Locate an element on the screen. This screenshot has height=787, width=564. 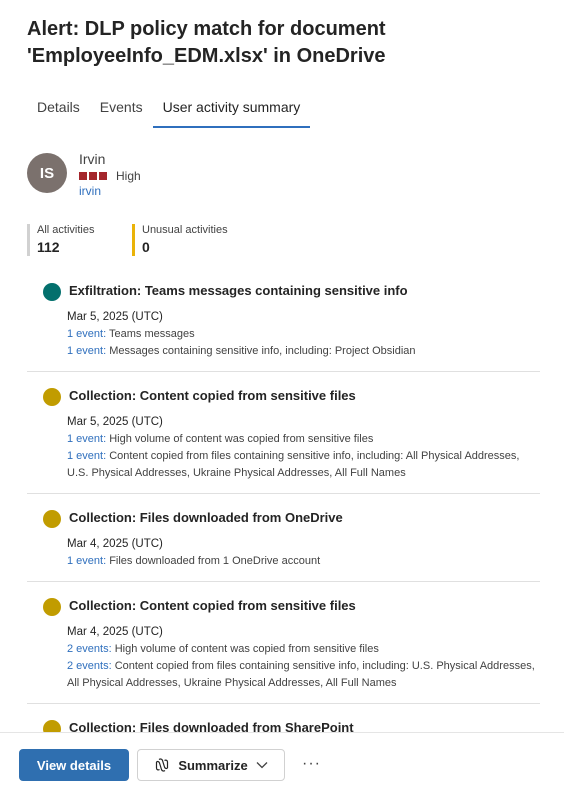
tab-details: Details is located at coordinates (58, 112).